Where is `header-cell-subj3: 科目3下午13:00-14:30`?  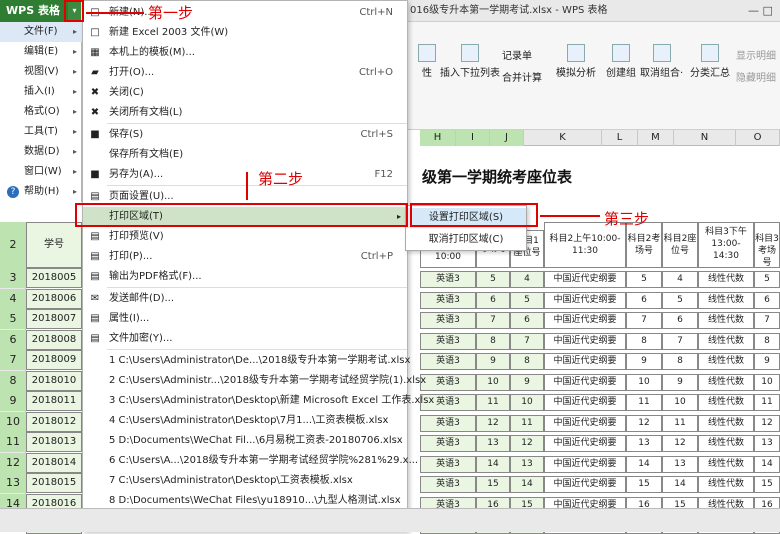
header-cell-subj3: 科目3下午13:00-14:30 is located at coordinates (726, 245).